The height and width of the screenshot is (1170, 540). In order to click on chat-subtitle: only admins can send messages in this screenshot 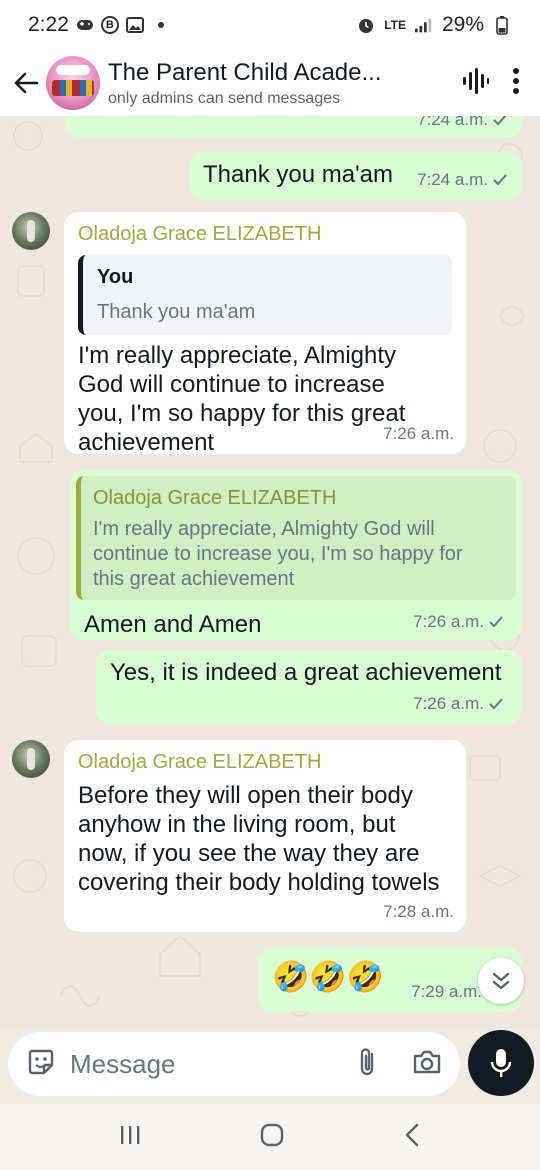, I will do `click(224, 98)`.